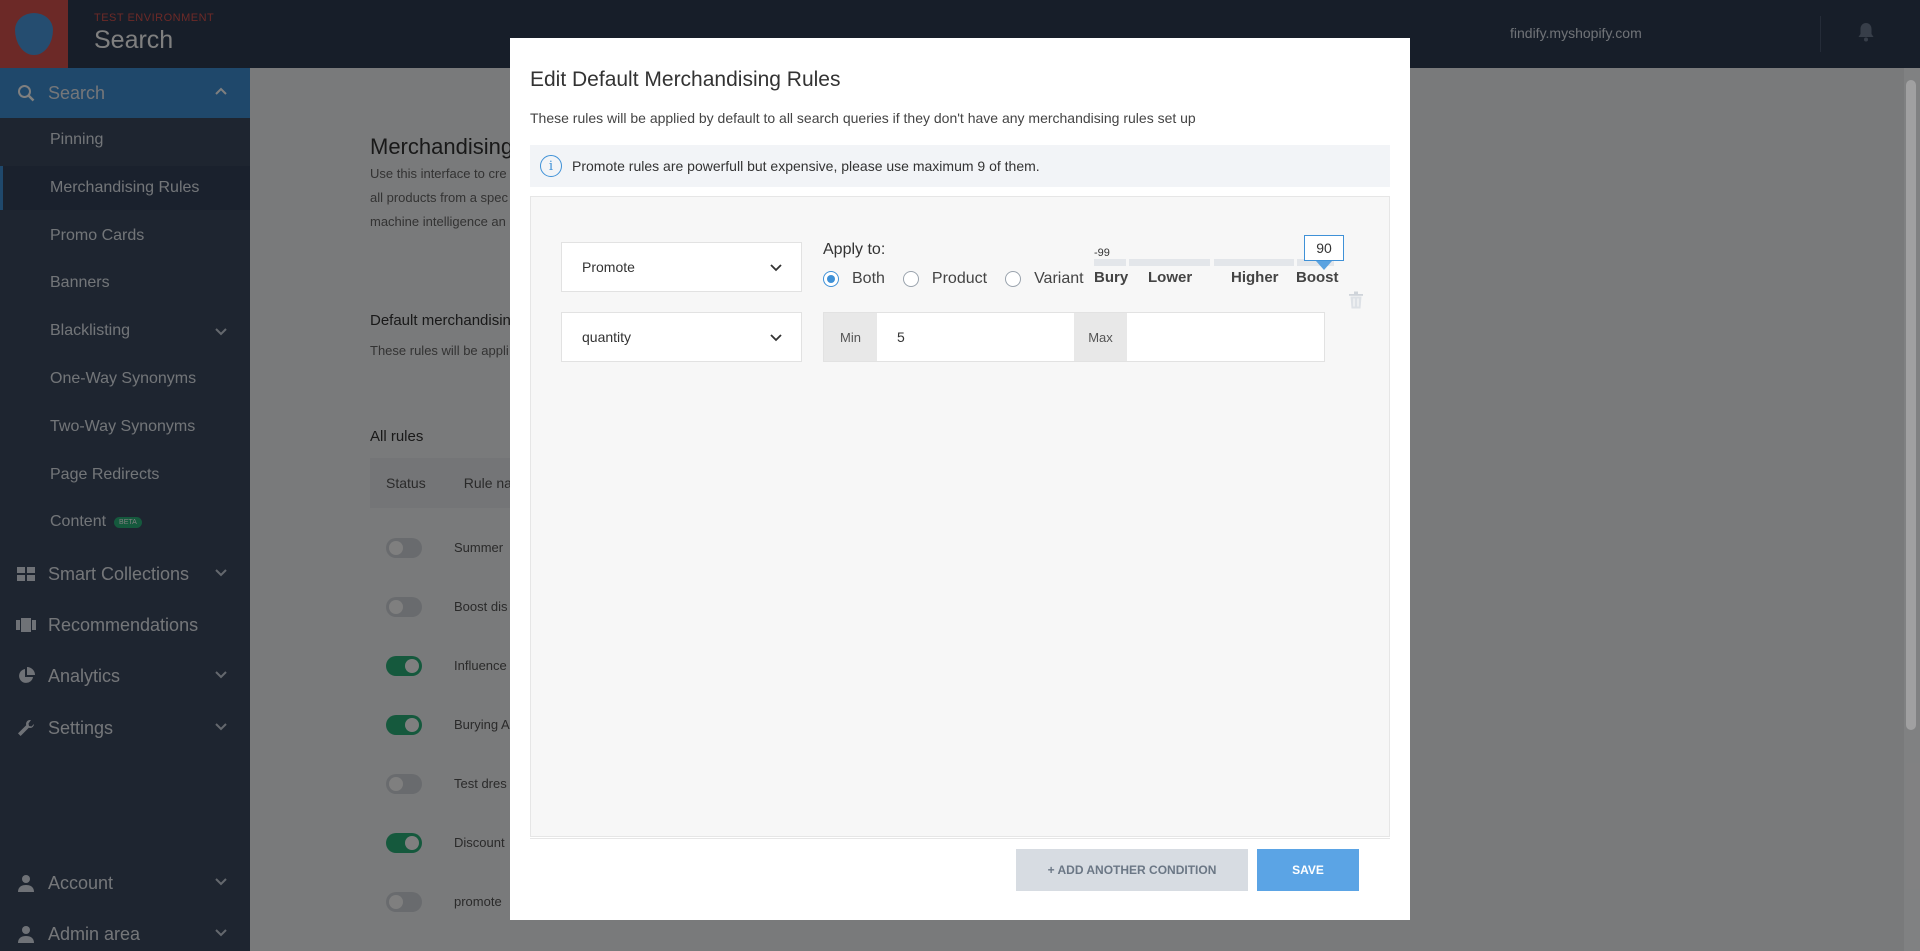 The width and height of the screenshot is (1920, 951). Describe the element at coordinates (1170, 277) in the screenshot. I see `tick-label-lower: Lower` at that location.